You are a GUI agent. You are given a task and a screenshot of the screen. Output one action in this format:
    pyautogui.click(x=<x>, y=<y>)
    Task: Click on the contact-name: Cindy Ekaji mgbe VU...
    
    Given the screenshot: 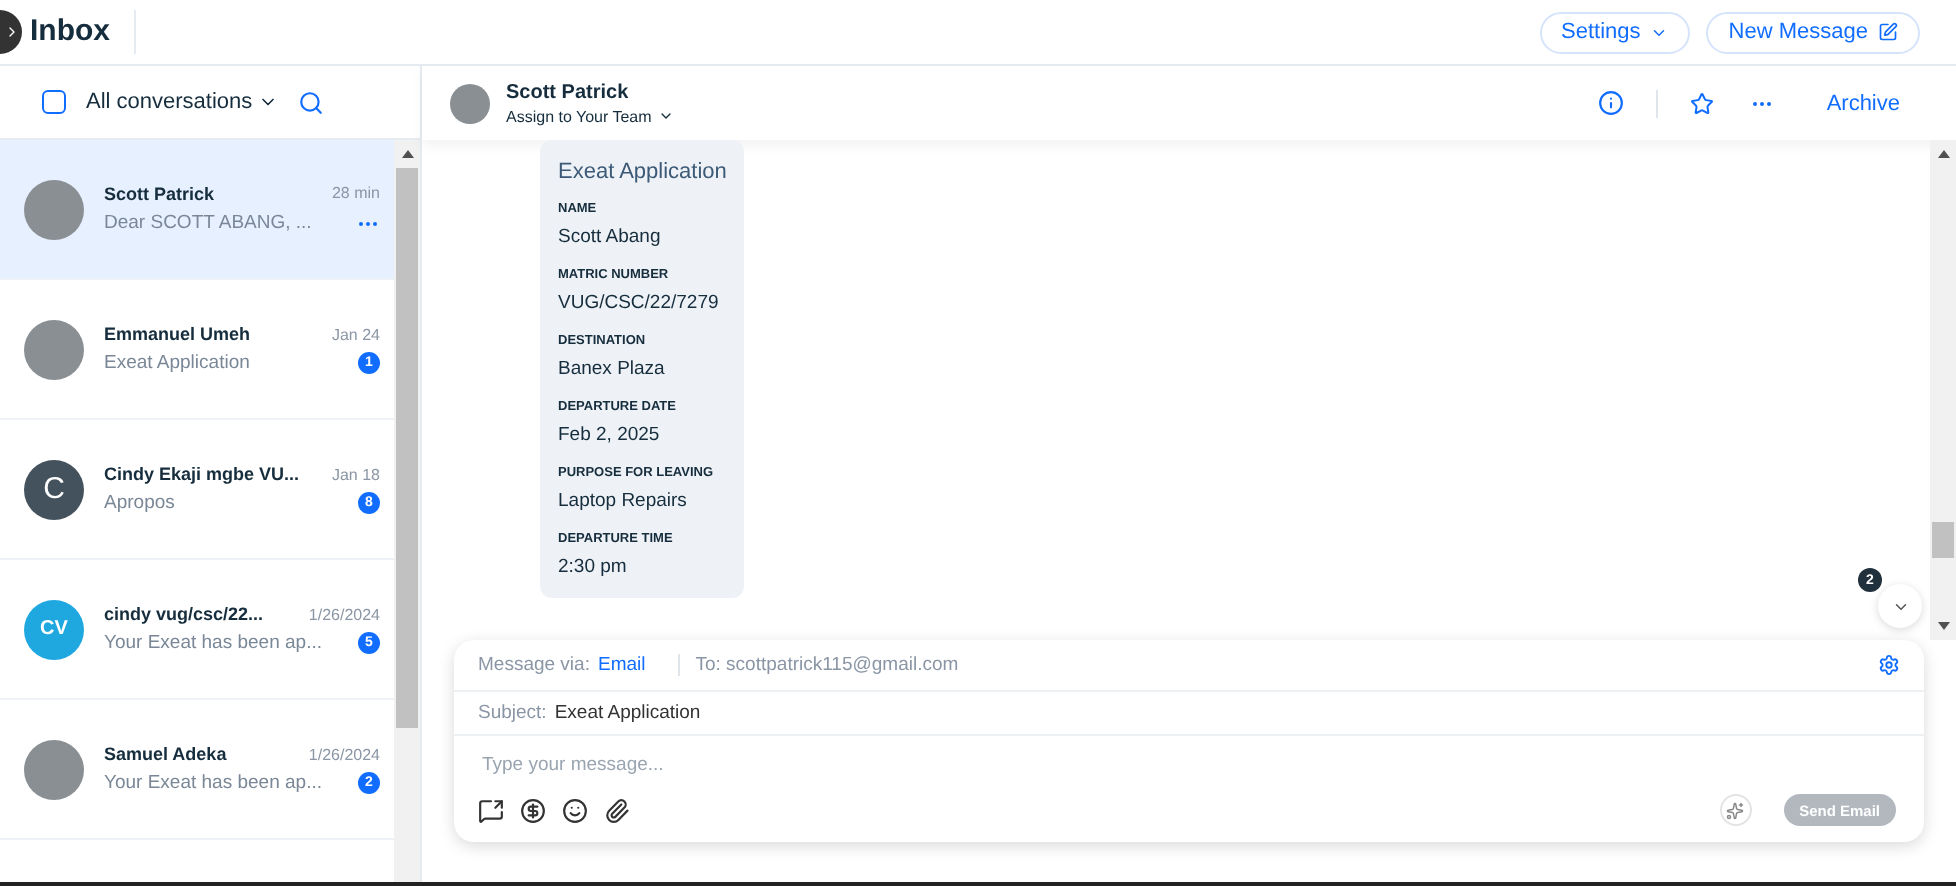 What is the action you would take?
    pyautogui.click(x=202, y=474)
    